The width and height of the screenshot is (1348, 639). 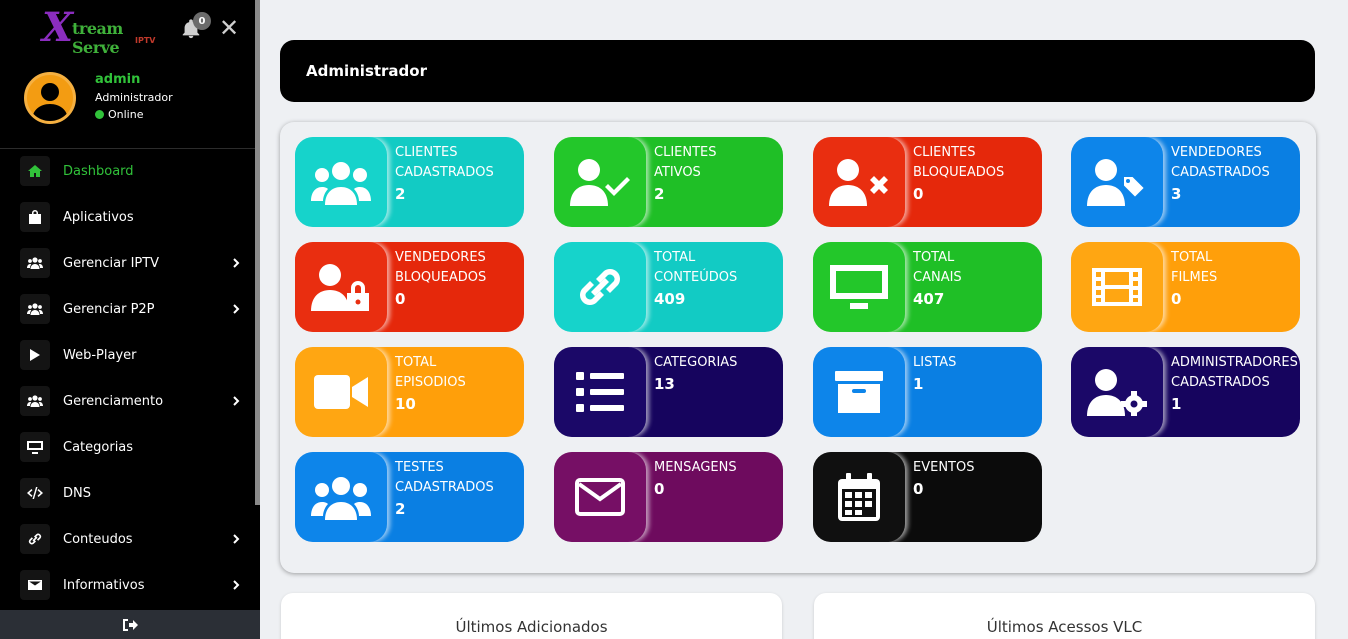 What do you see at coordinates (366, 71) in the screenshot?
I see `page-title: Administrador` at bounding box center [366, 71].